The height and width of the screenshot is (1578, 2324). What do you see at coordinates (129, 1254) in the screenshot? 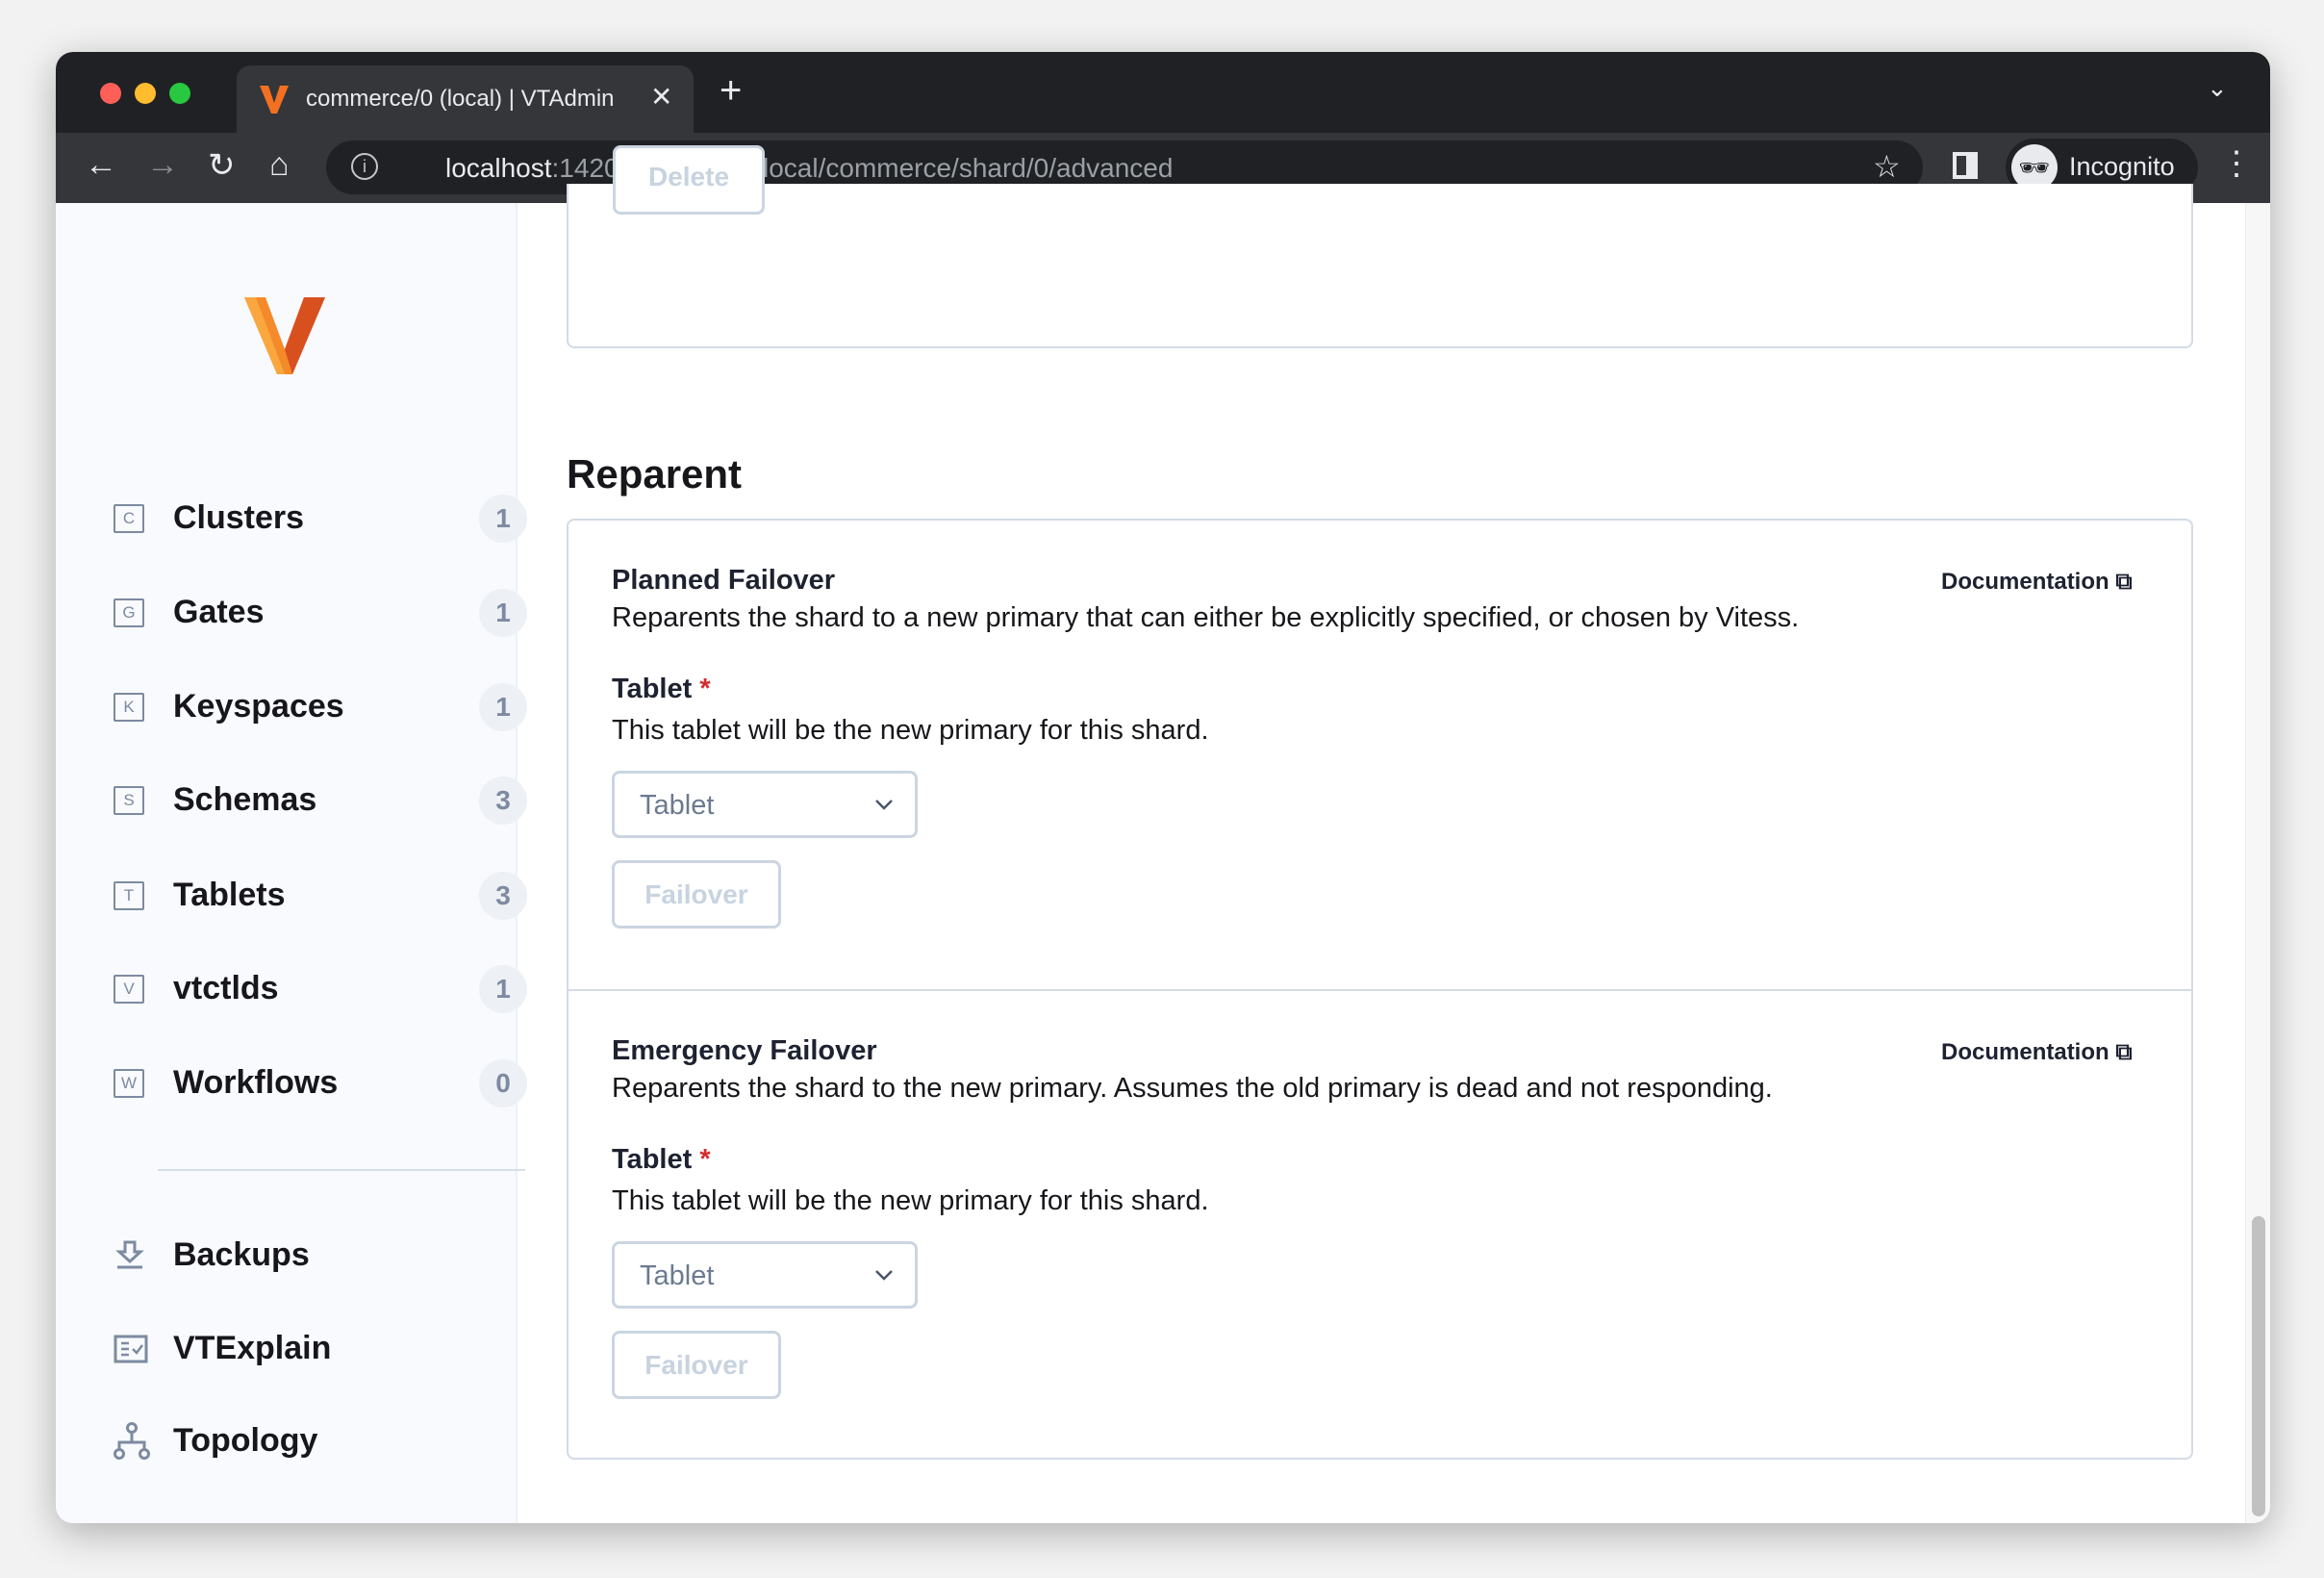
I see `download-icon` at bounding box center [129, 1254].